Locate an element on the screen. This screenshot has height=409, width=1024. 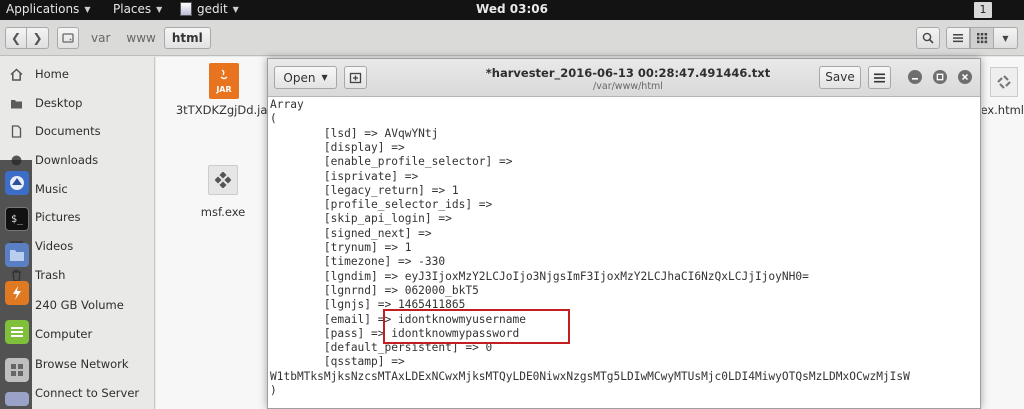
html-file-icon is located at coordinates (1004, 82).